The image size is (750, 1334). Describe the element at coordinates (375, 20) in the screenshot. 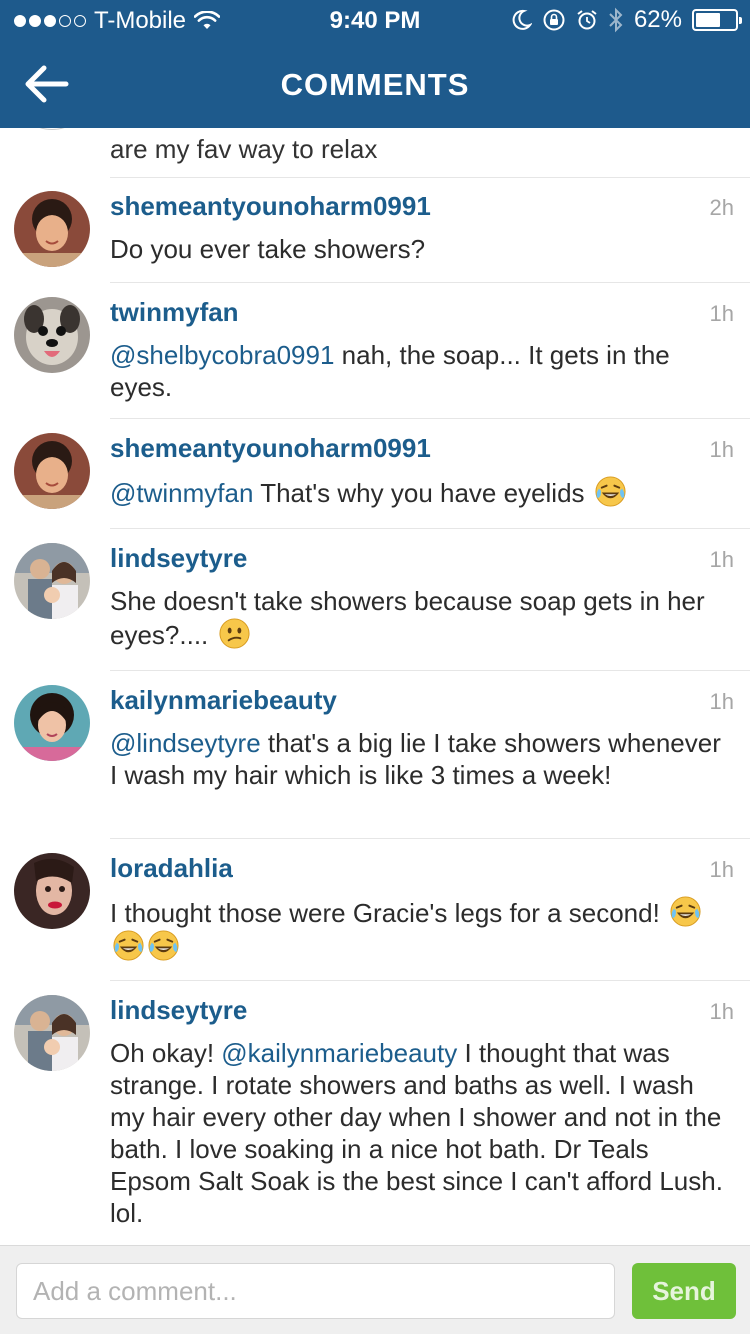

I see `status-bar: T-Mobile 9:40 PM 62%` at that location.